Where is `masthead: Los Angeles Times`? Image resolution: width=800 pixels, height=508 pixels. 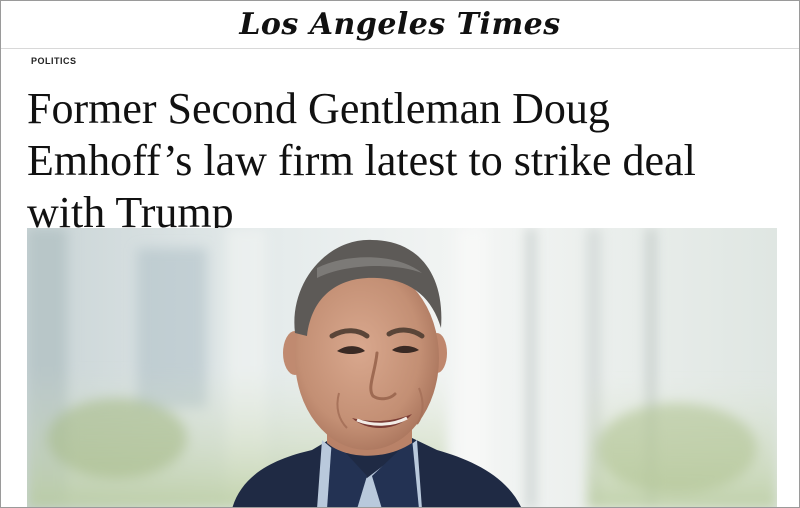 masthead: Los Angeles Times is located at coordinates (400, 25).